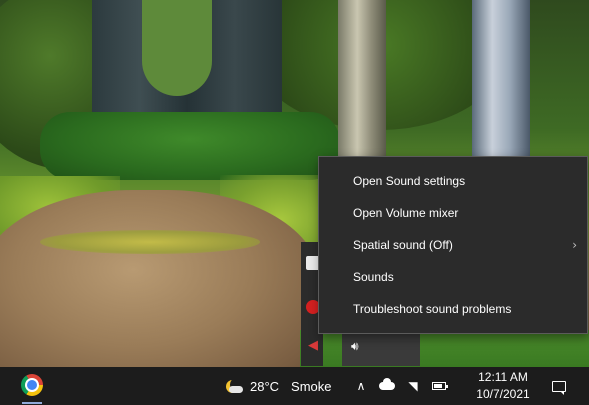 The image size is (589, 405). I want to click on menu-item-open-volume-mixer: Open Volume mixer, so click(453, 213).